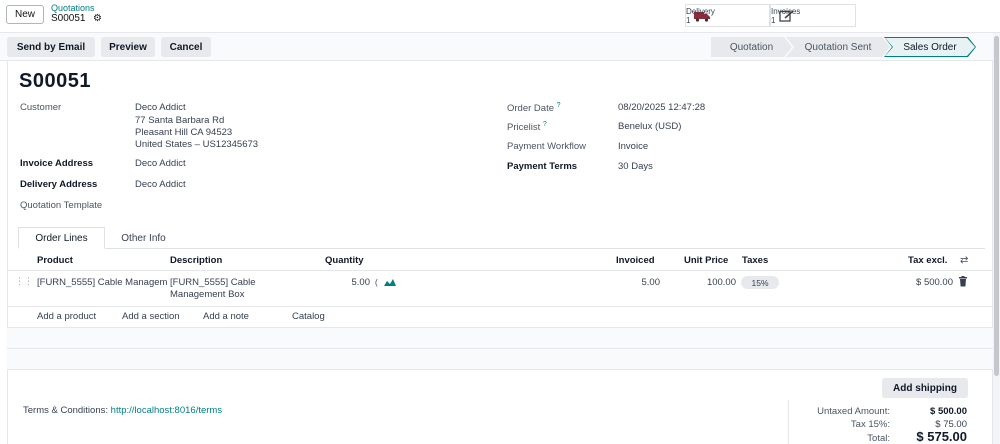  I want to click on col-invoiced: Invoiced, so click(635, 260).